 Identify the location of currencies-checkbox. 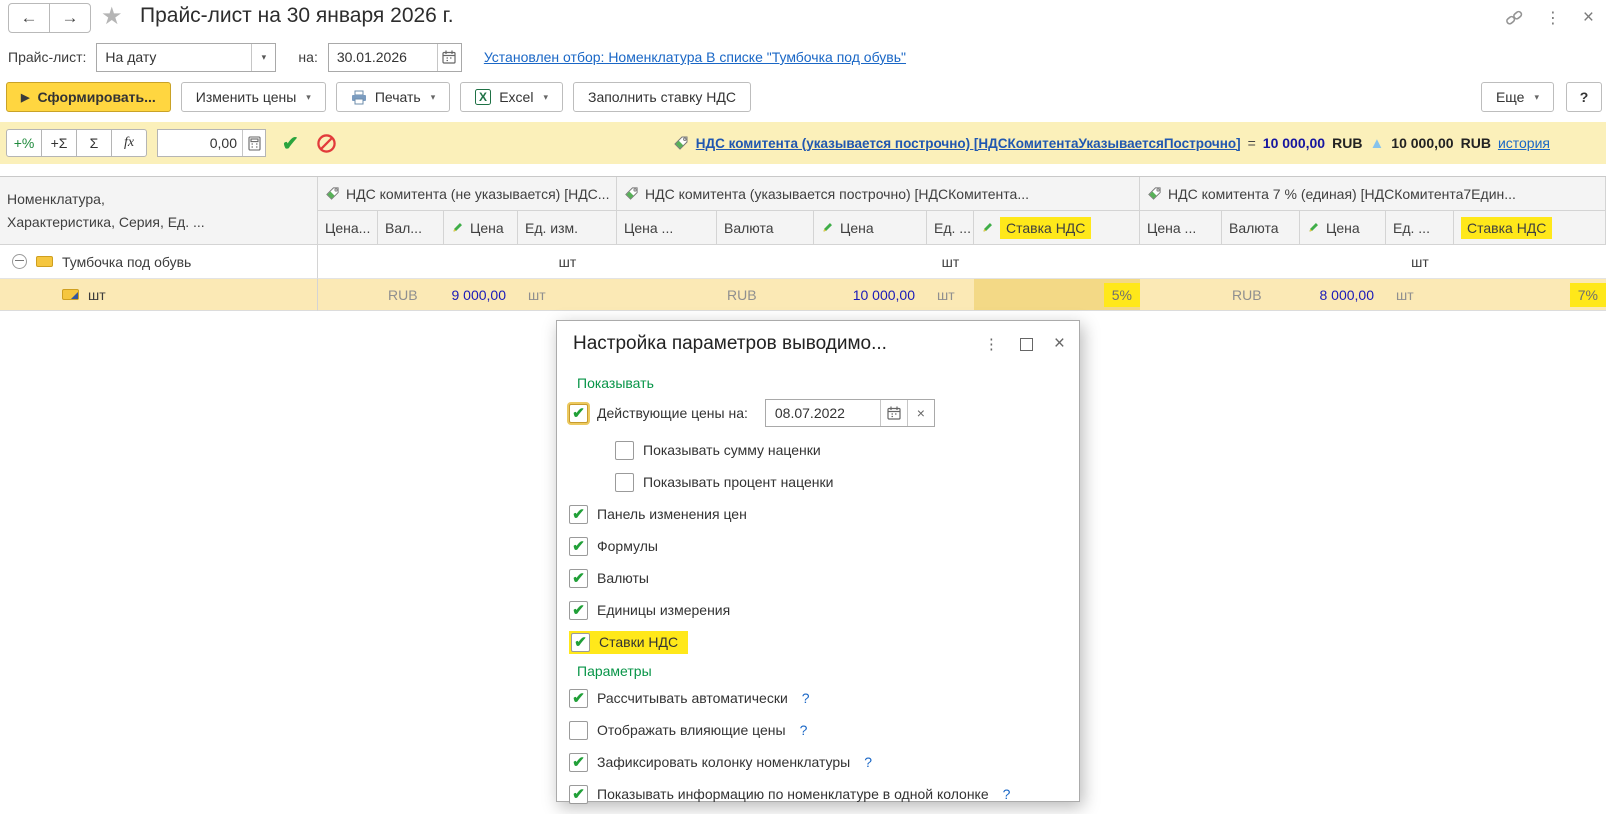
(578, 578).